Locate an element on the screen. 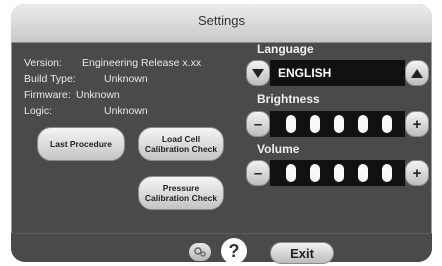 This screenshot has width=442, height=266. brightness-label: Brightness is located at coordinates (288, 99).